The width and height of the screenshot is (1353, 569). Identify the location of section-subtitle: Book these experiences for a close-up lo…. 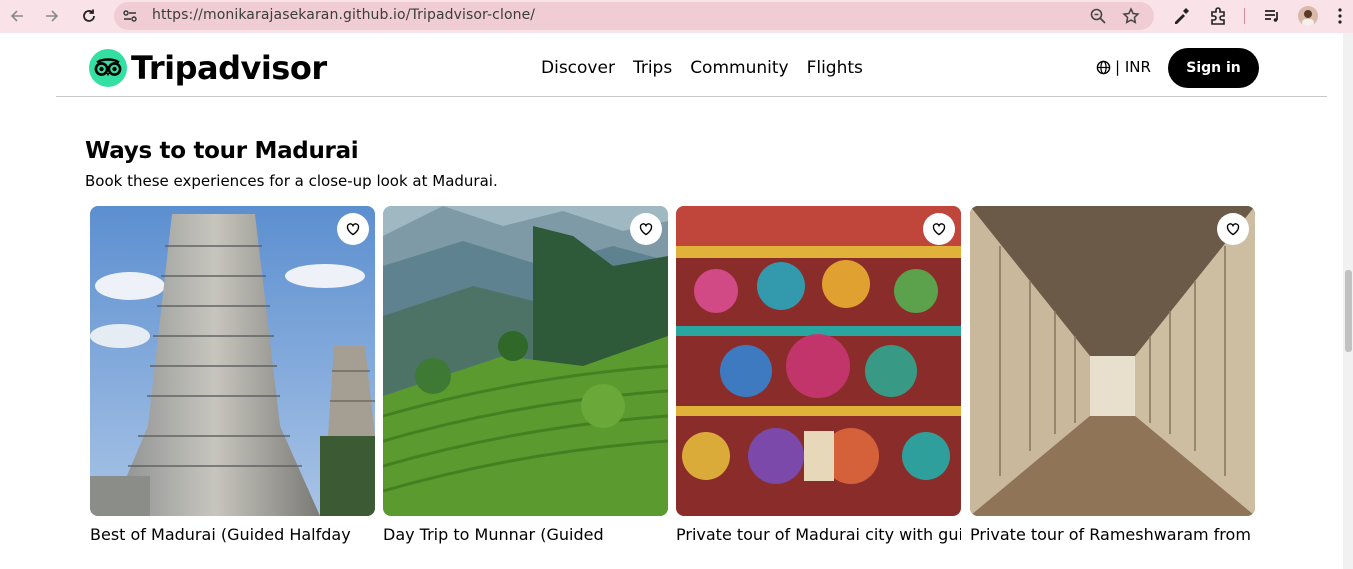
(291, 181).